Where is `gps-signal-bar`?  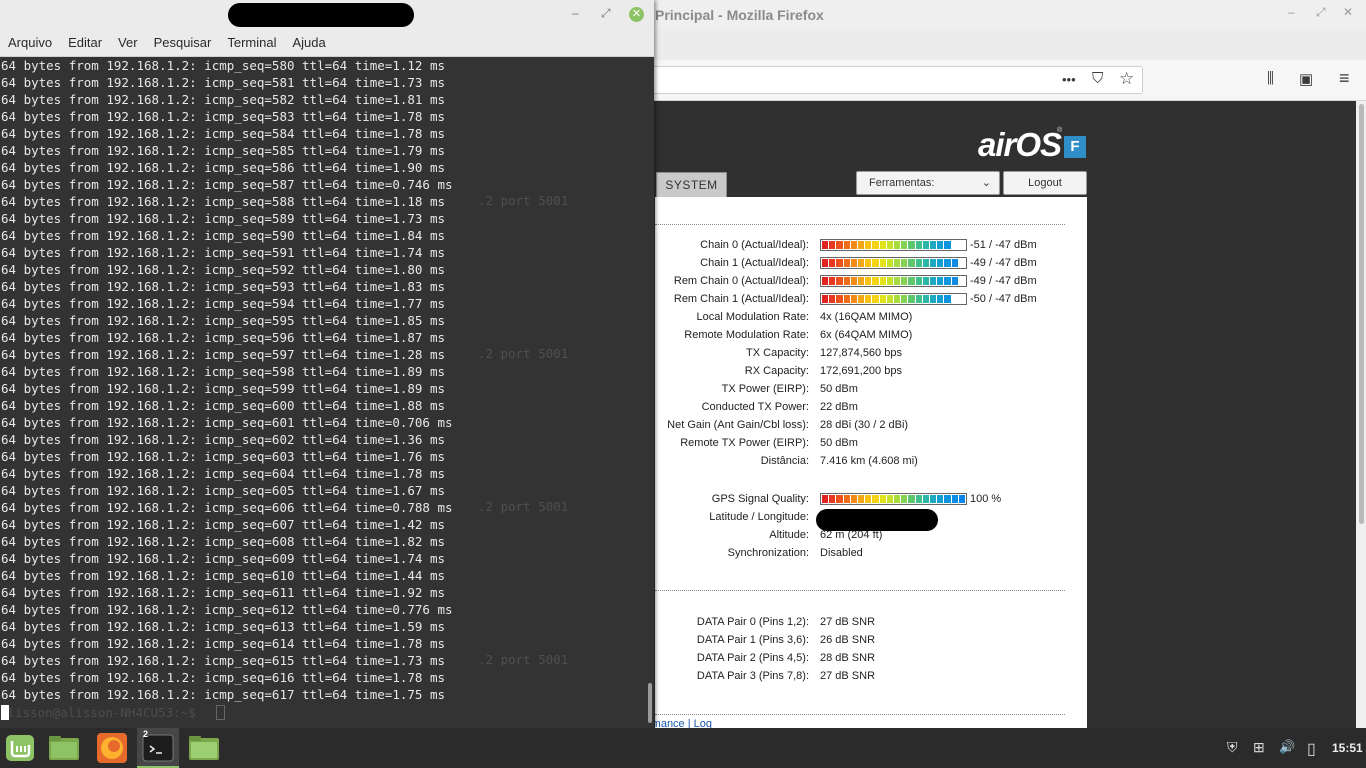 gps-signal-bar is located at coordinates (893, 499).